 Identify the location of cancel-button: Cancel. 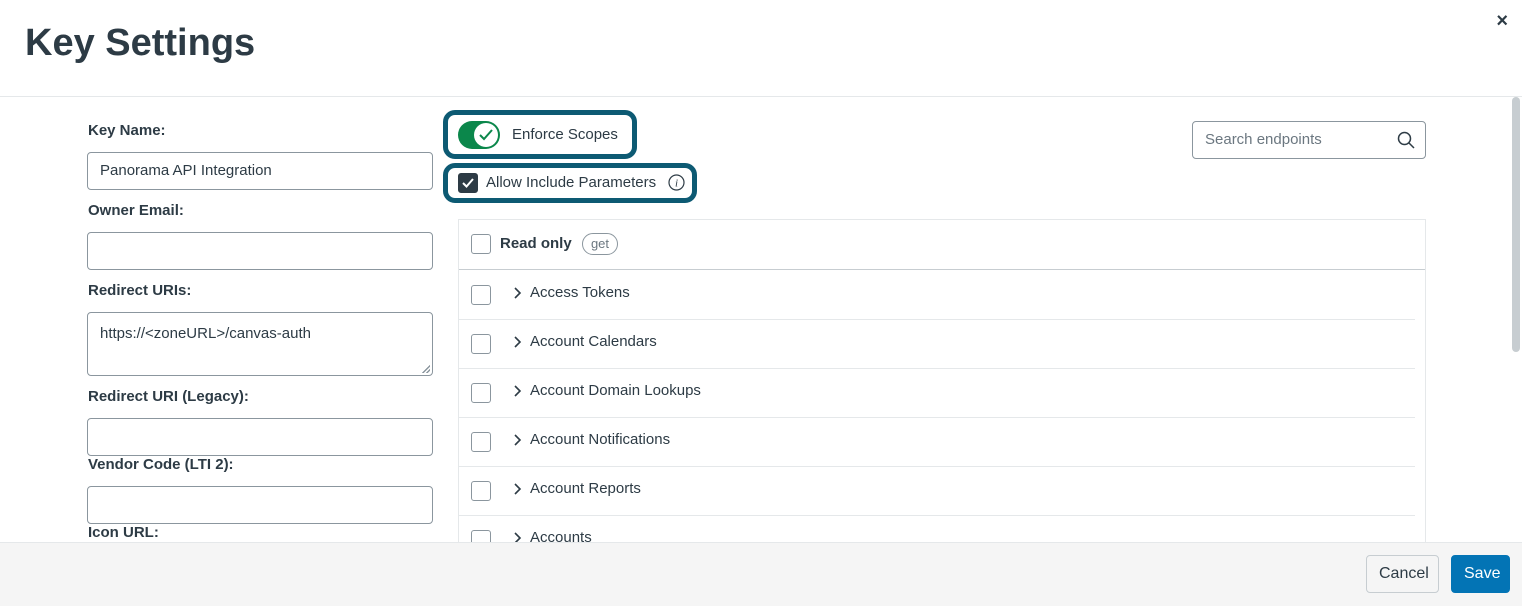
(1402, 574).